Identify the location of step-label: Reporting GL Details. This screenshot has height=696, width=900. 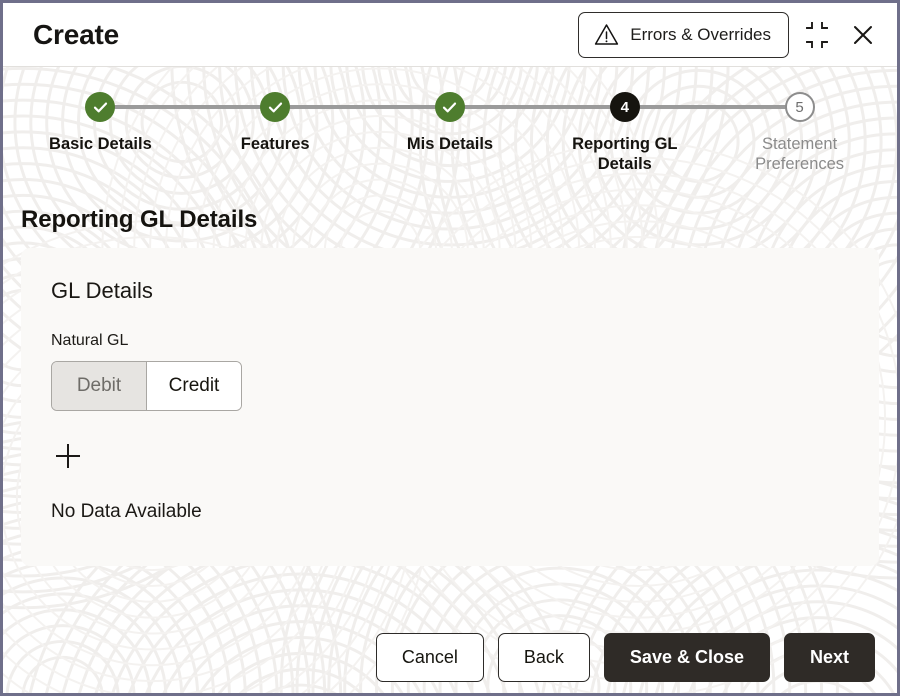
(625, 154).